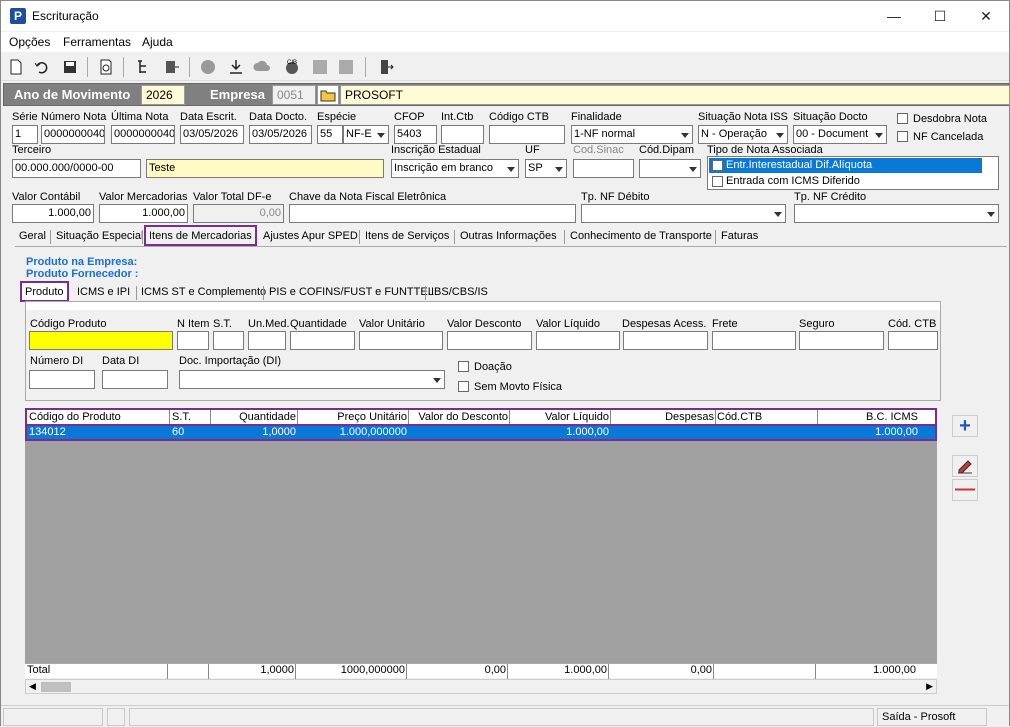 This screenshot has height=727, width=1010. I want to click on doc-importacao-select, so click(312, 379).